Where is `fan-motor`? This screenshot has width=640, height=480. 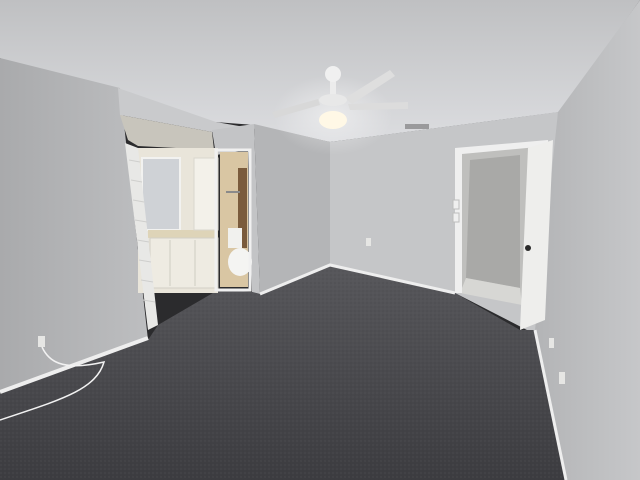
fan-motor is located at coordinates (333, 100).